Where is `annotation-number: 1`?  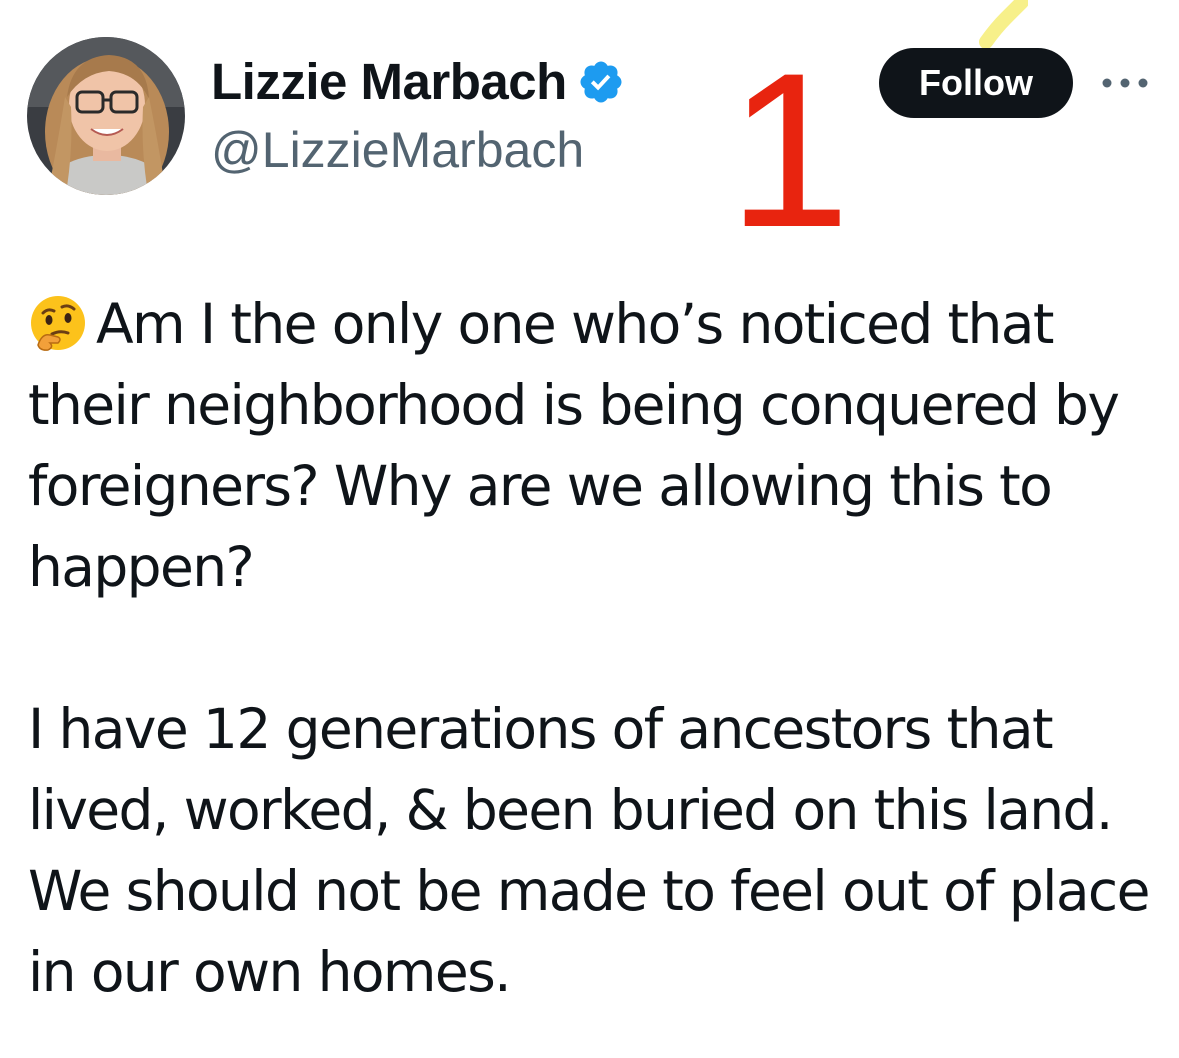 annotation-number: 1 is located at coordinates (789, 150).